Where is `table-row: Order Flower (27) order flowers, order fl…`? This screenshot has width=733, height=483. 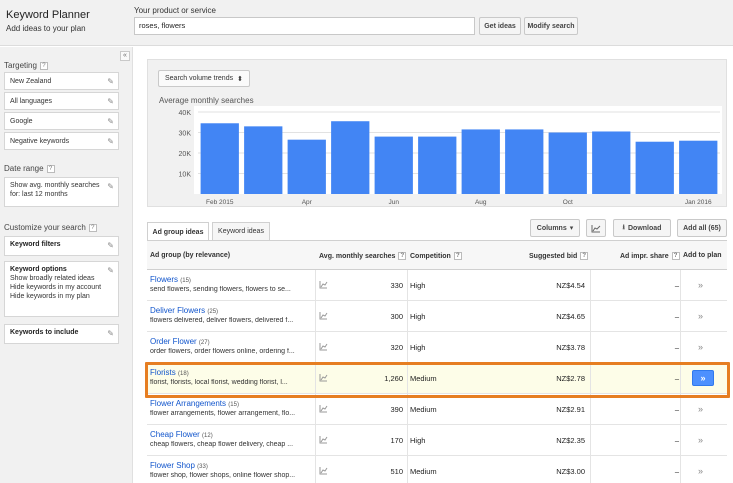 table-row: Order Flower (27) order flowers, order fl… is located at coordinates (437, 347).